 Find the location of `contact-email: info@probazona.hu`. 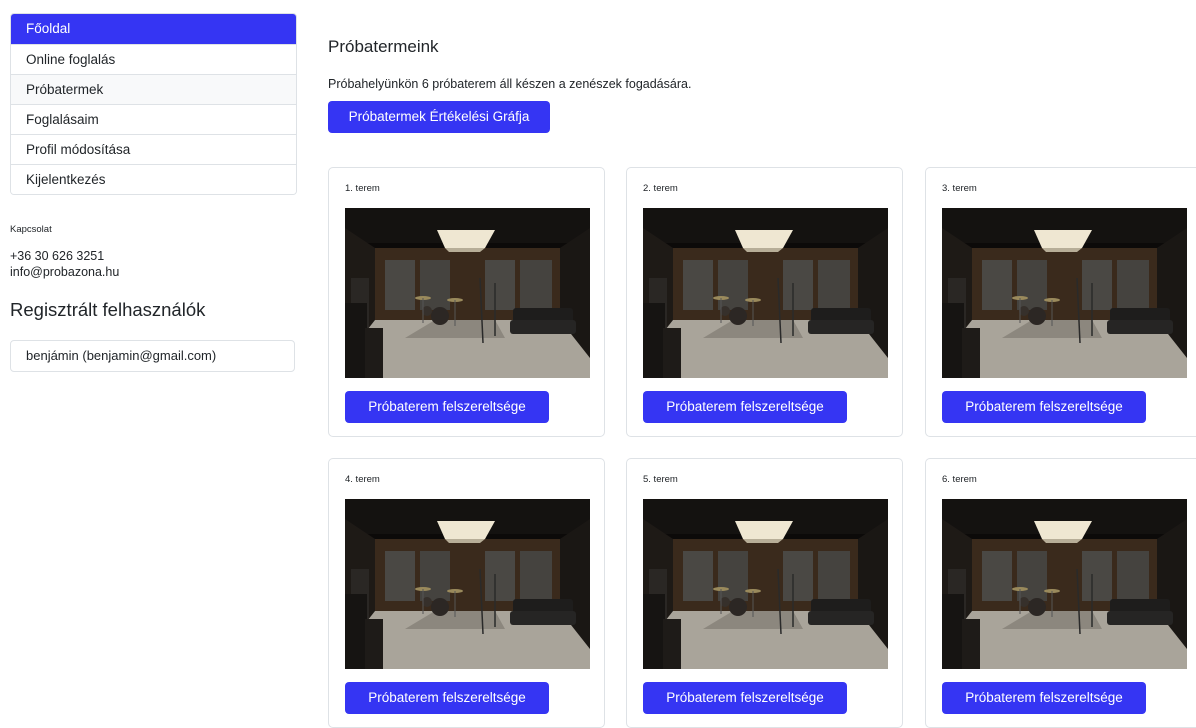

contact-email: info@probazona.hu is located at coordinates (65, 272).